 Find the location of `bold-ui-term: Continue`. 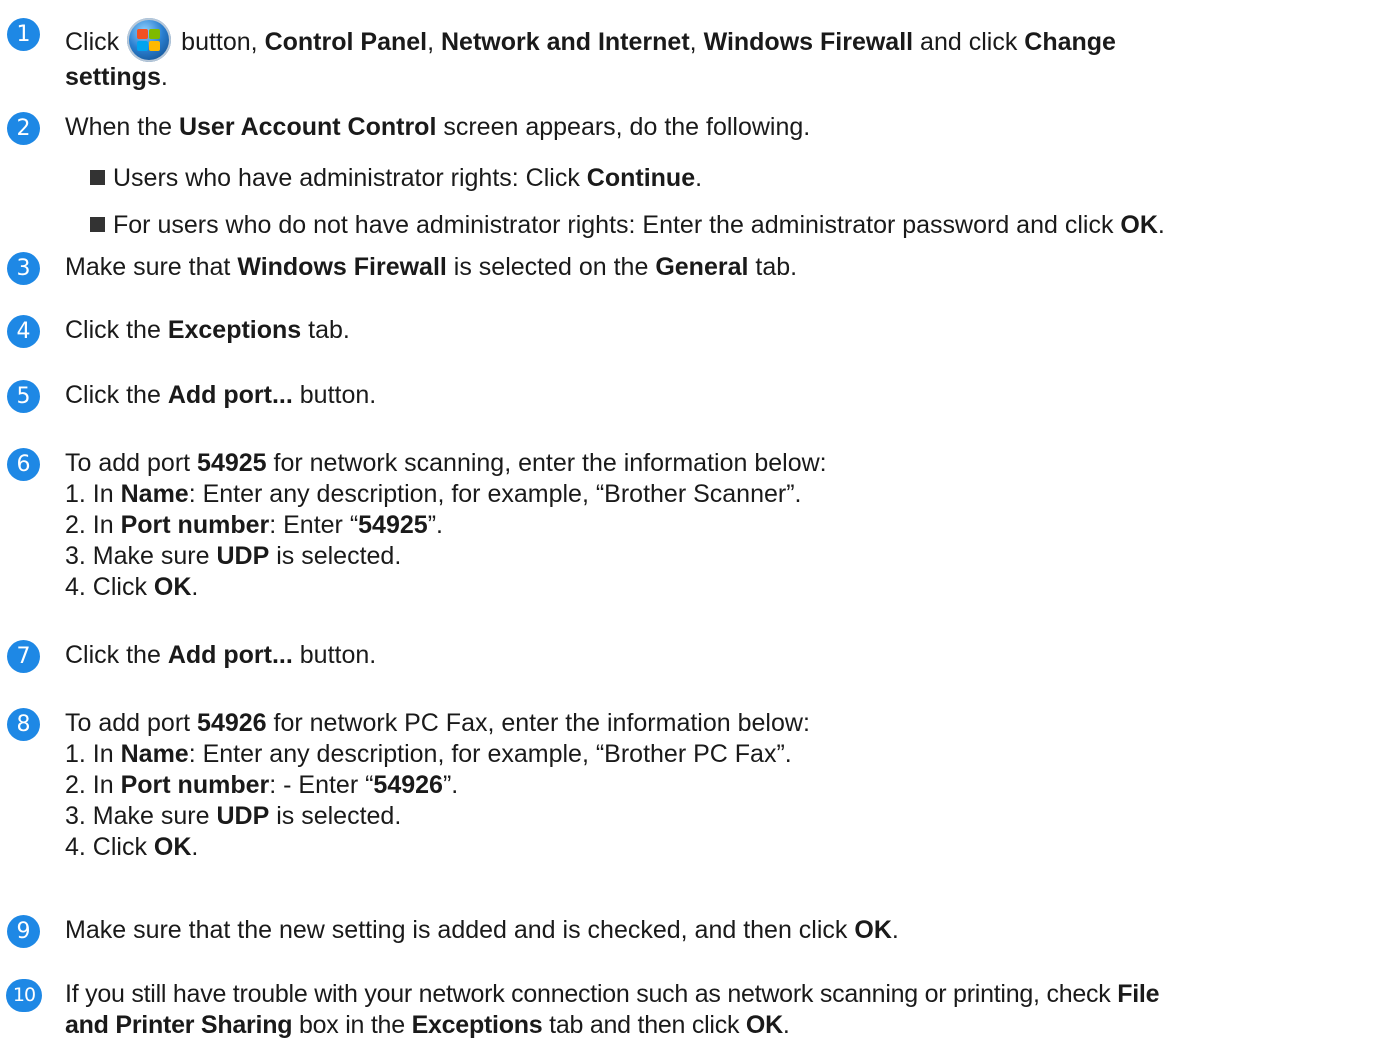

bold-ui-term: Continue is located at coordinates (641, 178).